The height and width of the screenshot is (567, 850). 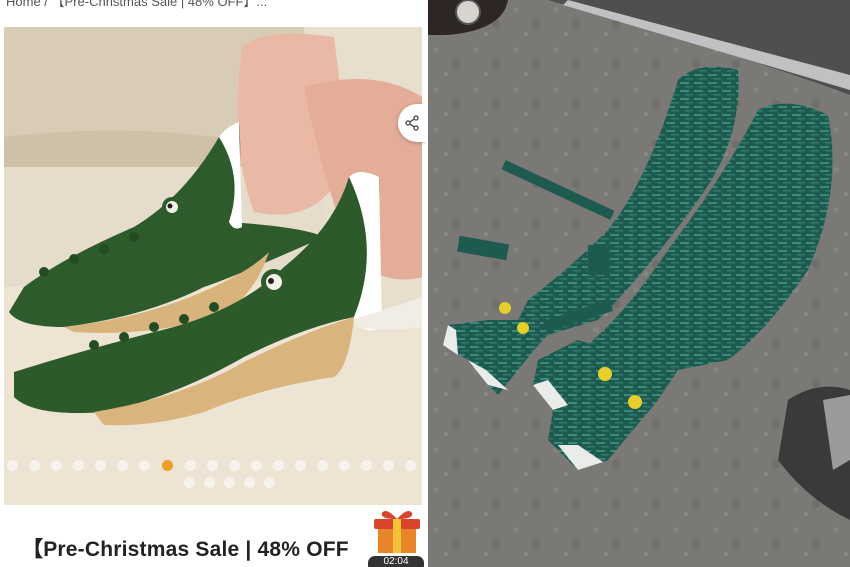 I want to click on gift-promo-button, so click(x=397, y=531).